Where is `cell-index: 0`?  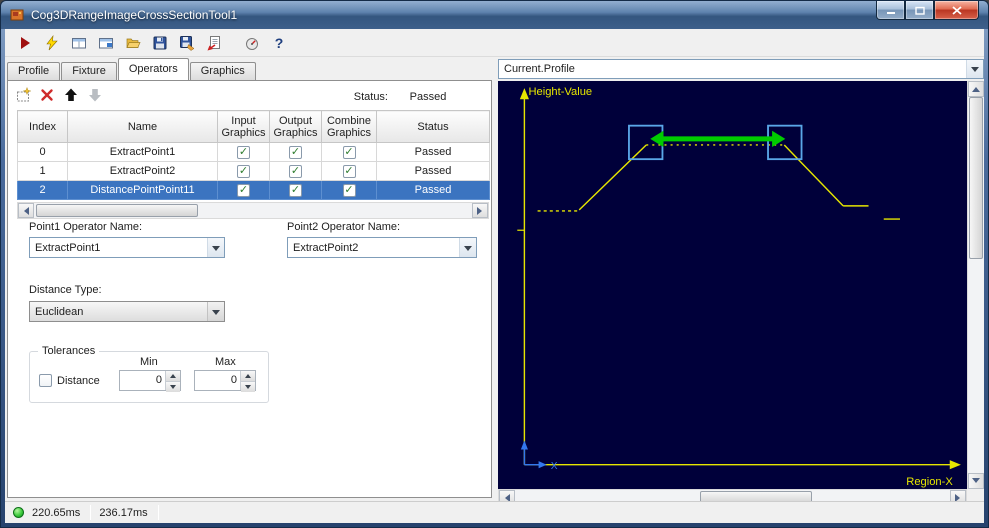
cell-index: 0 is located at coordinates (42, 152).